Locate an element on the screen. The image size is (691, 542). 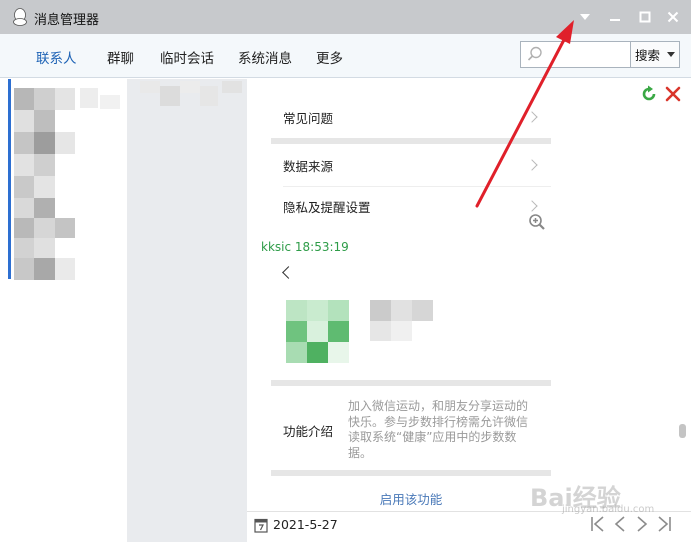
dropdown-button is located at coordinates (585, 17).